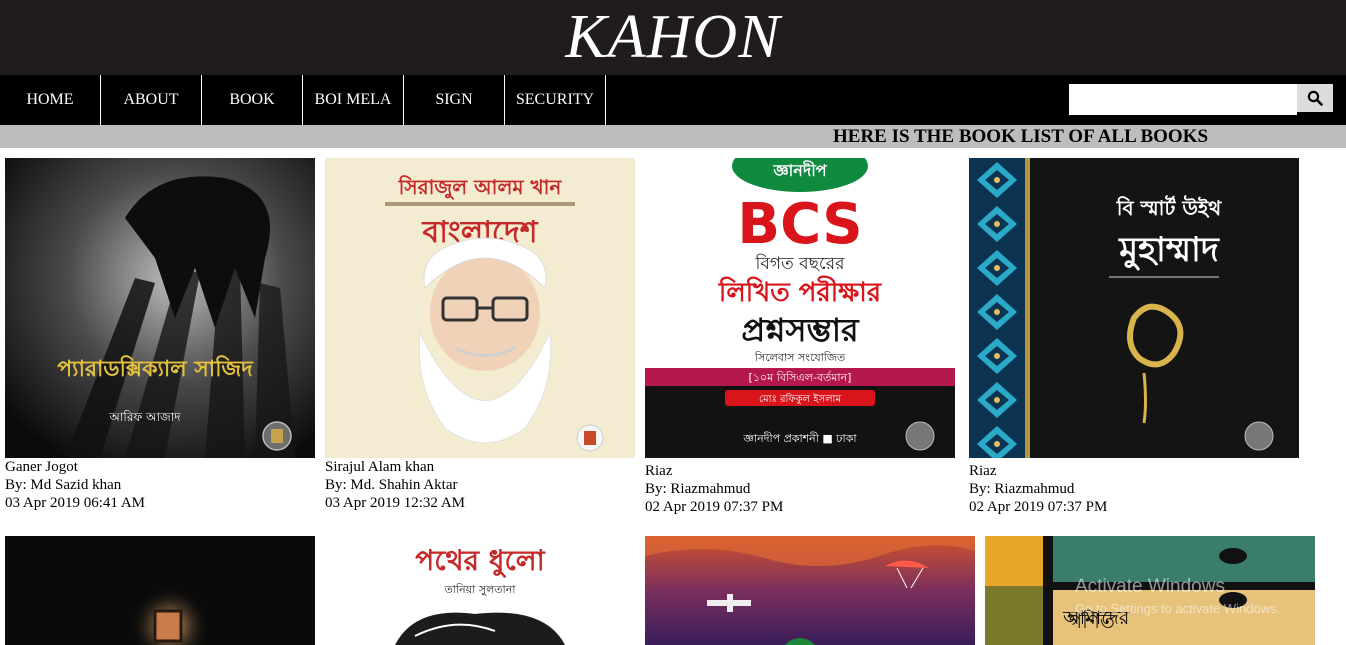  Describe the element at coordinates (395, 503) in the screenshot. I see `book-date-2: 03 Apr 2019 12:32 AM` at that location.